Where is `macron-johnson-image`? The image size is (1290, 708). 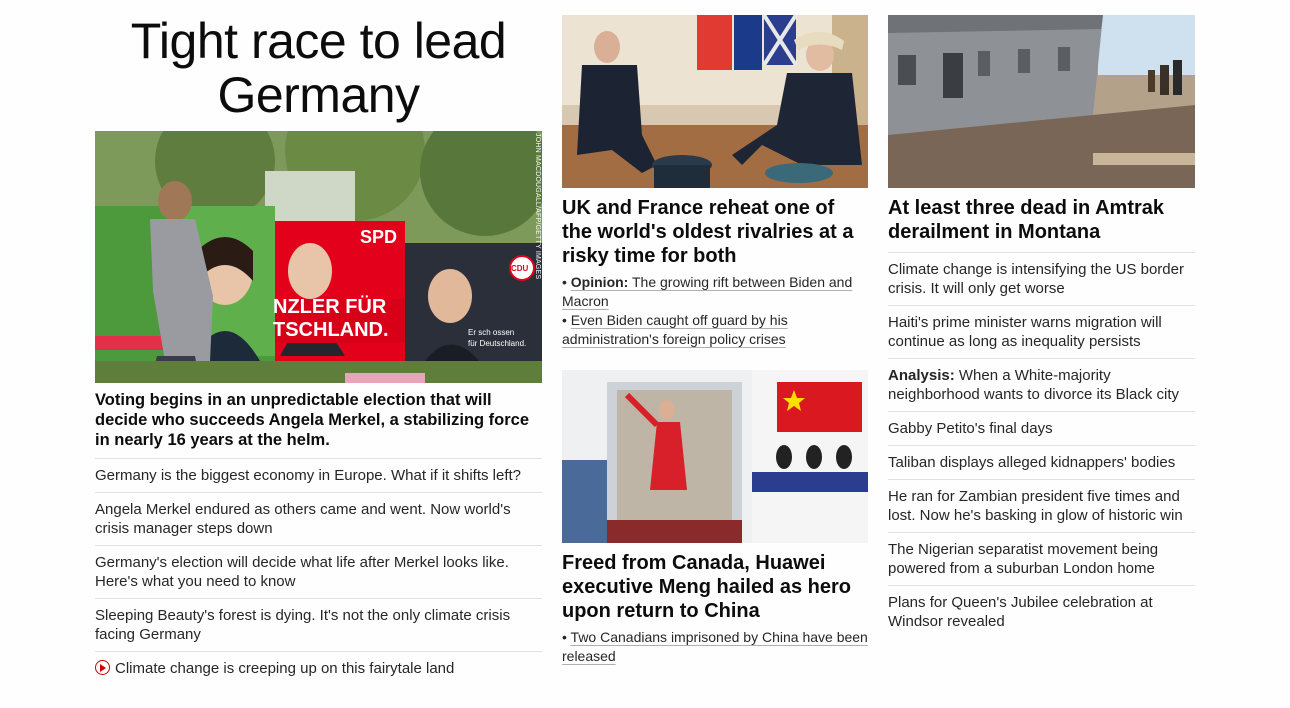 macron-johnson-image is located at coordinates (715, 101).